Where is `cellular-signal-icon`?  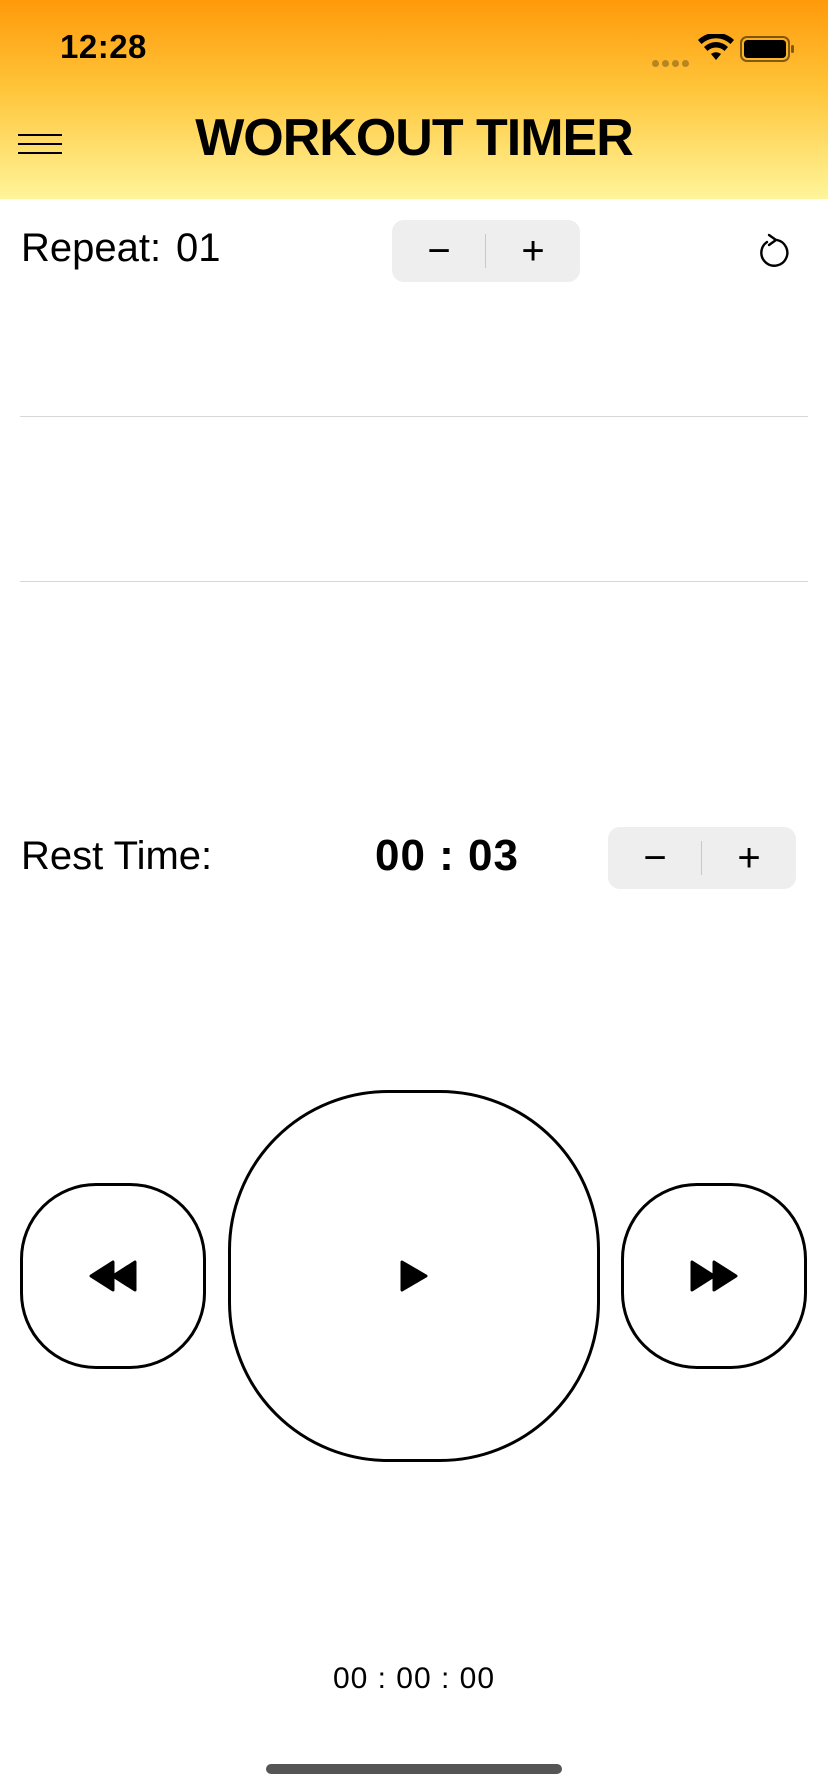
cellular-signal-icon is located at coordinates (672, 60).